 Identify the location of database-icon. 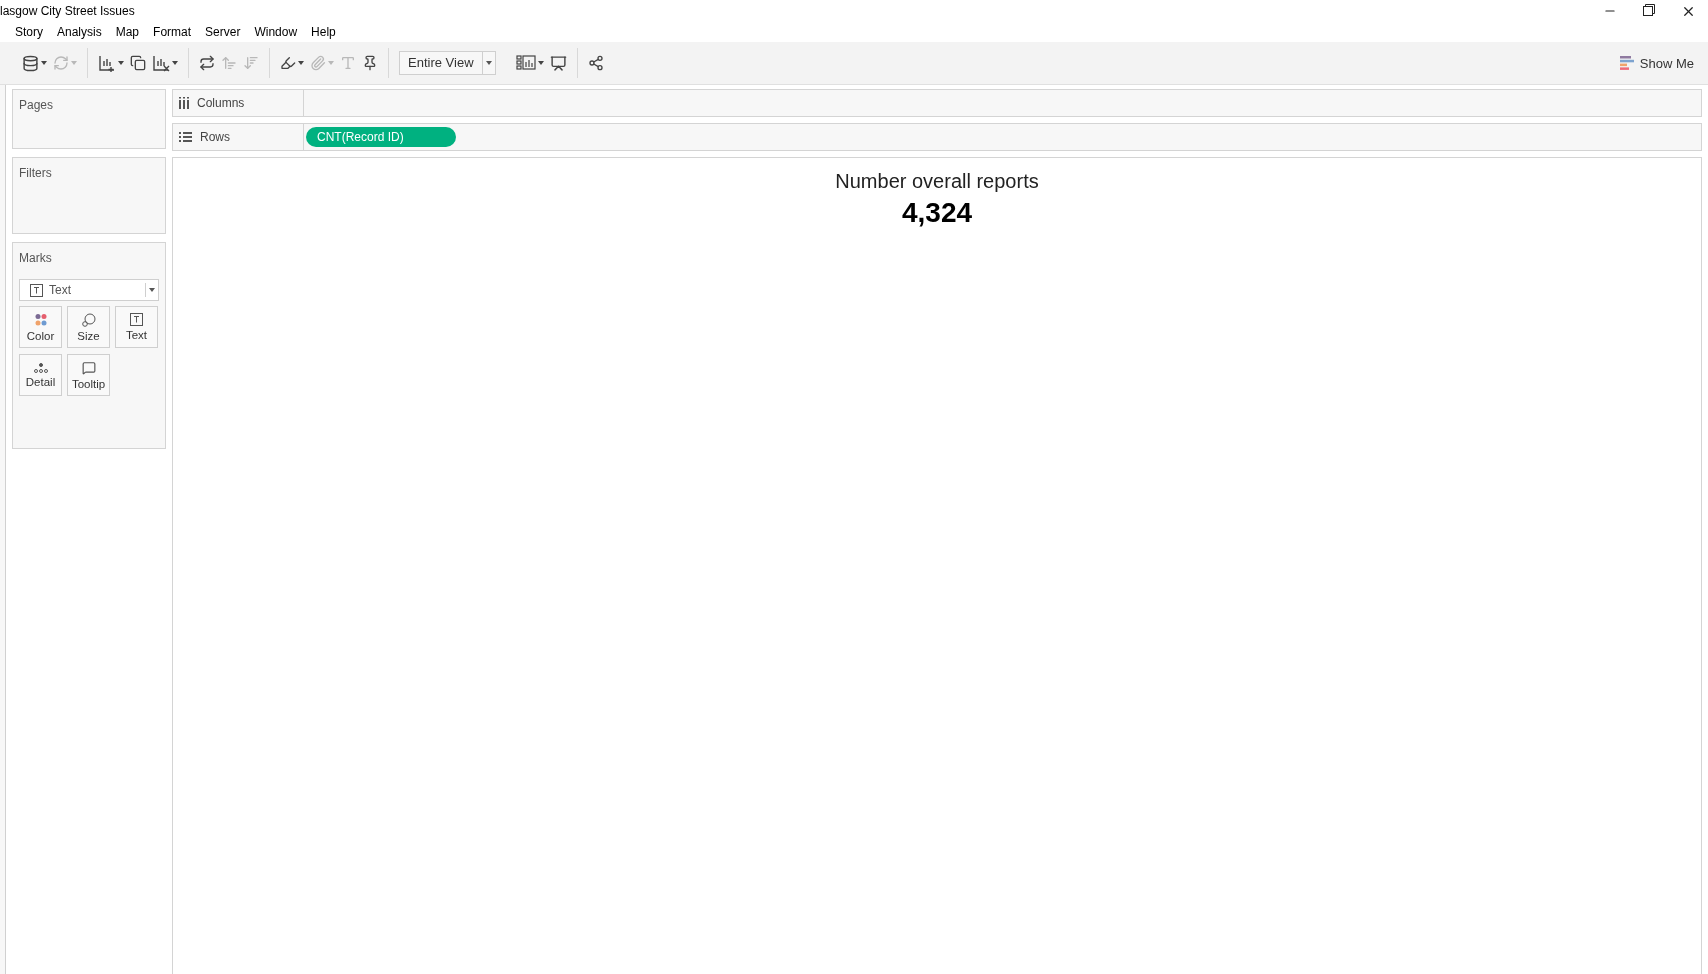
(34, 63).